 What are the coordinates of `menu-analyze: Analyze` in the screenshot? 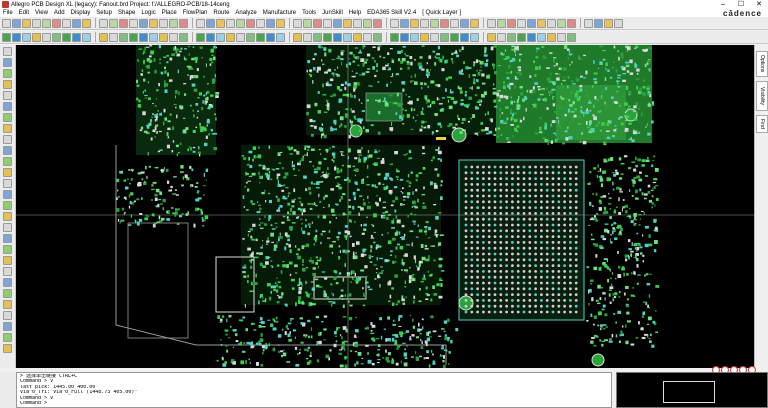 It's located at (245, 13).